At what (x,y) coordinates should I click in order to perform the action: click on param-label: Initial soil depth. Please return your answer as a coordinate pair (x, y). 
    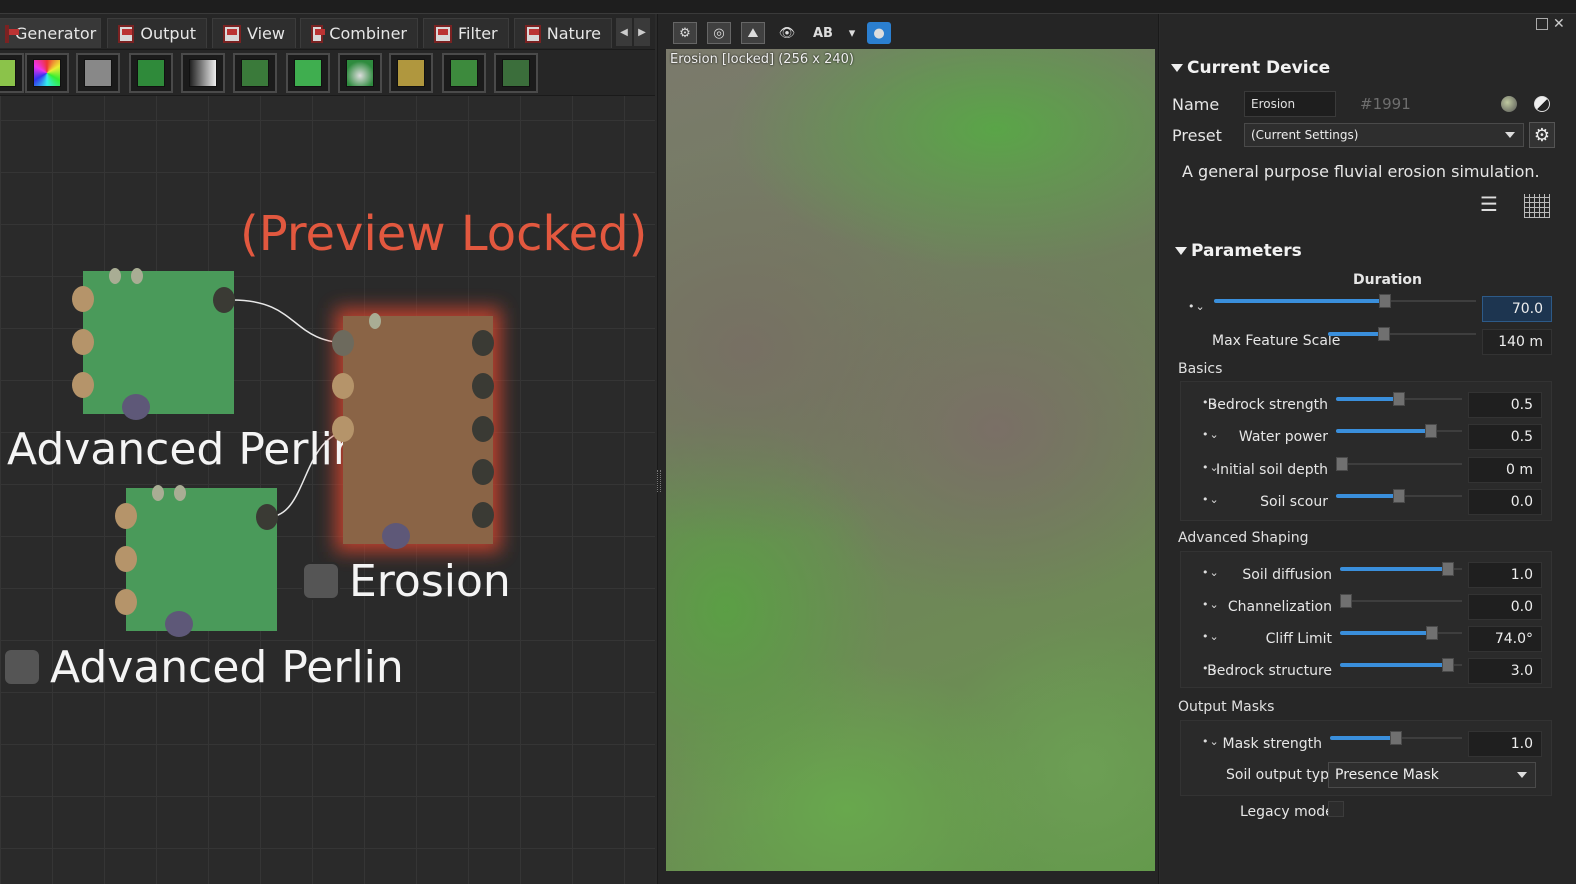
    Looking at the image, I should click on (1271, 470).